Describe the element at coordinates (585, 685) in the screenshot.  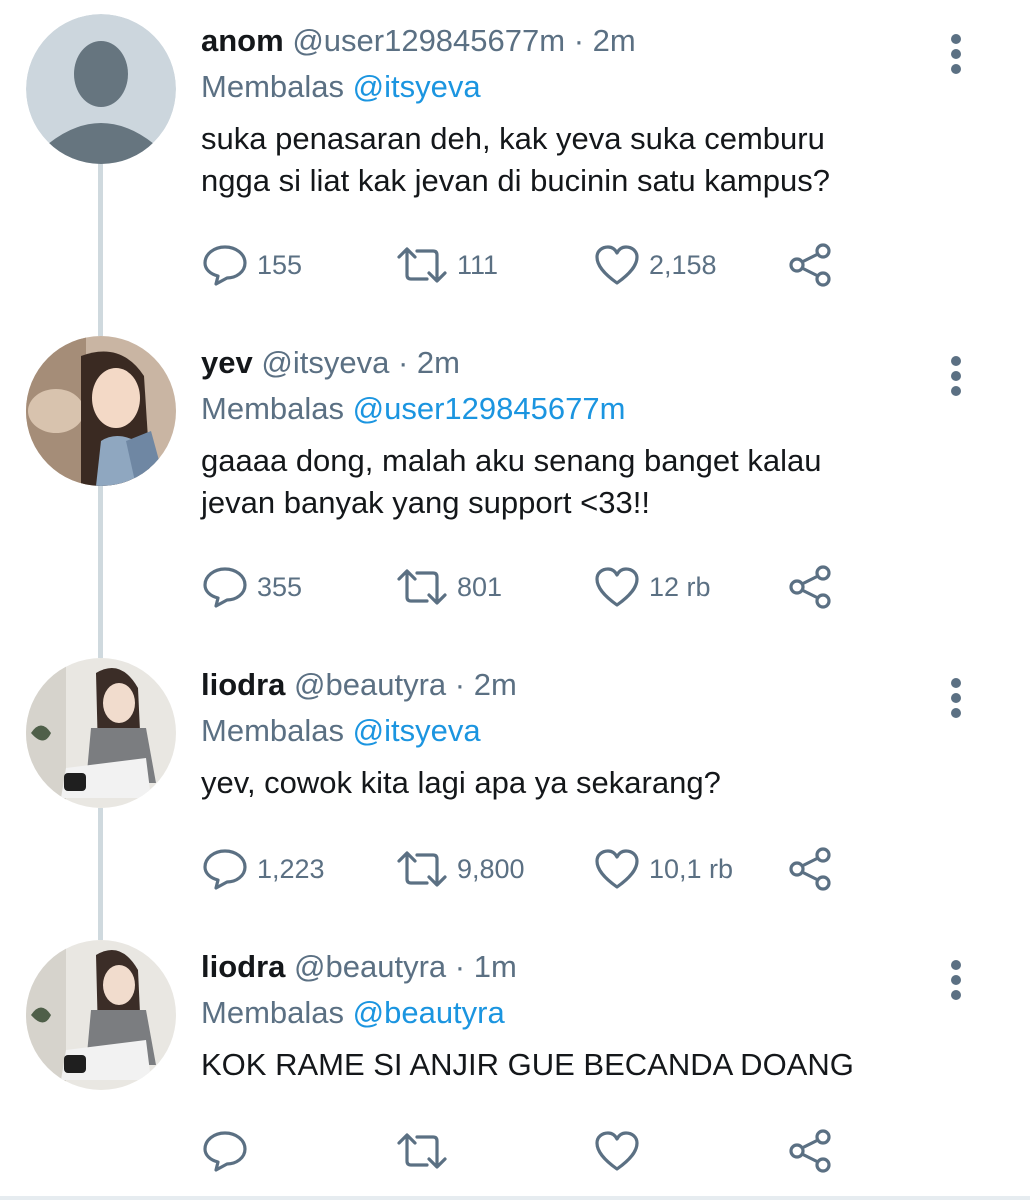
I see `tweet-header: liodra @beautyra · 2m` at that location.